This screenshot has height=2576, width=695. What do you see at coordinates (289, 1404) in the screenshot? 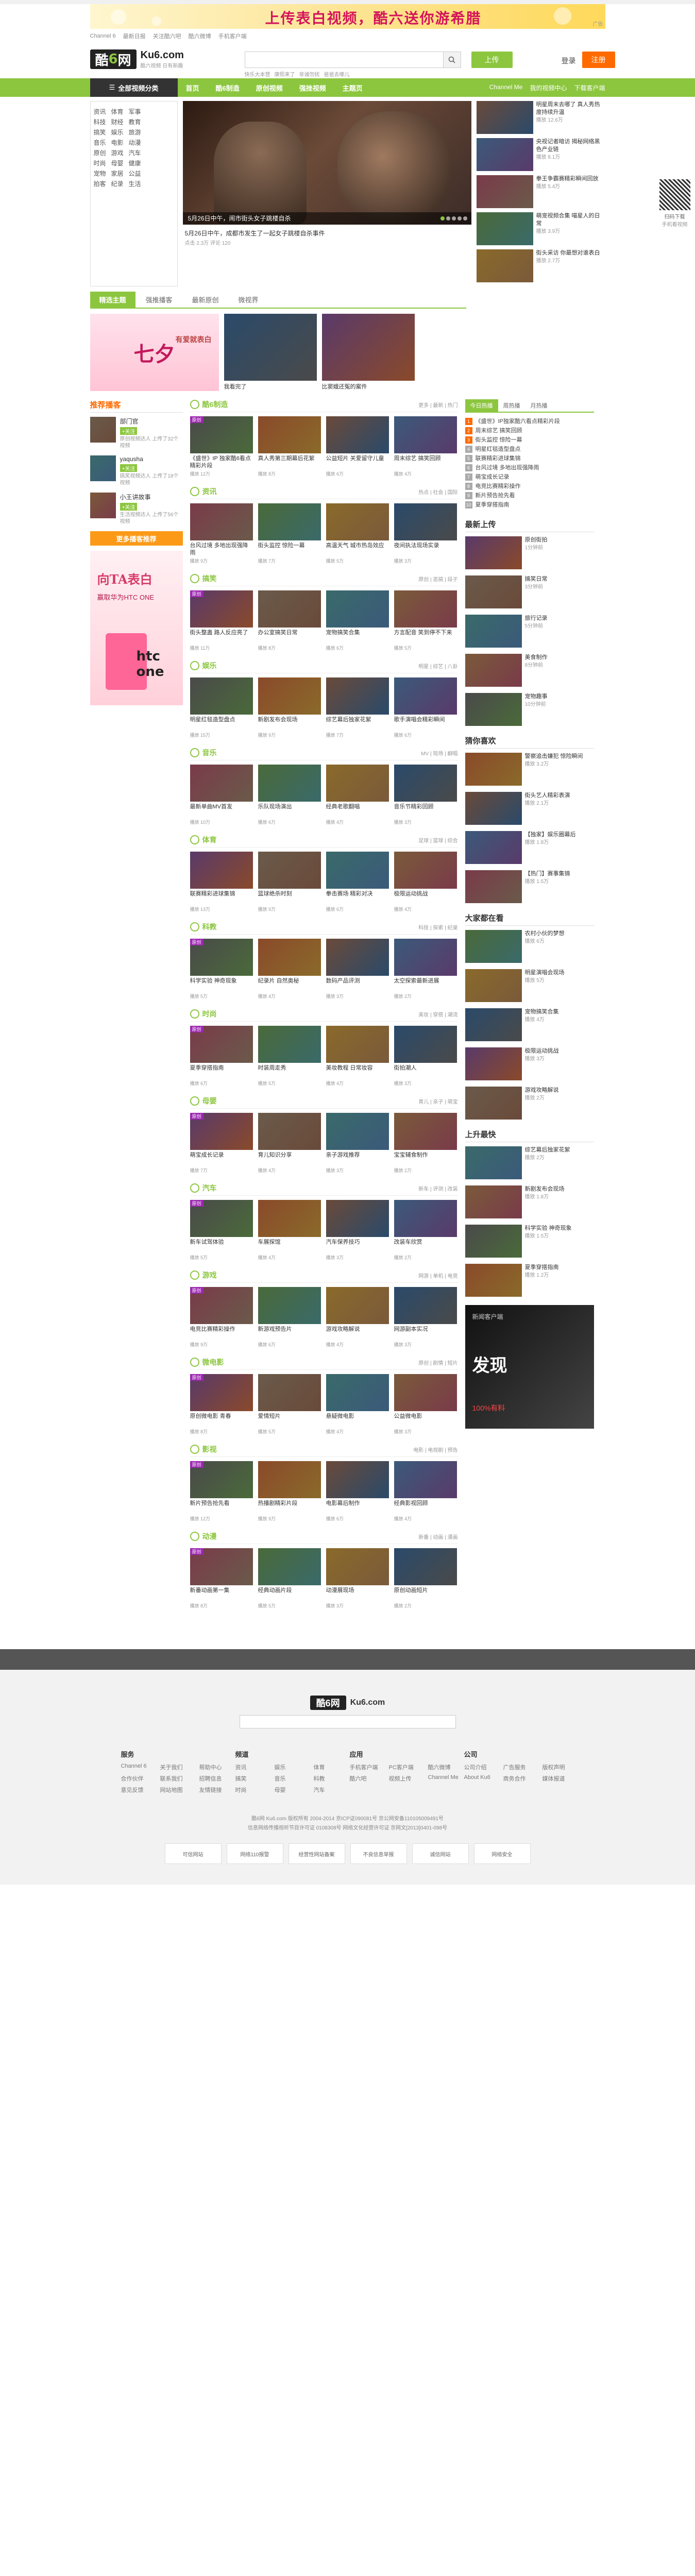
I see `video-card: 爱情短片 播放 5万` at bounding box center [289, 1404].